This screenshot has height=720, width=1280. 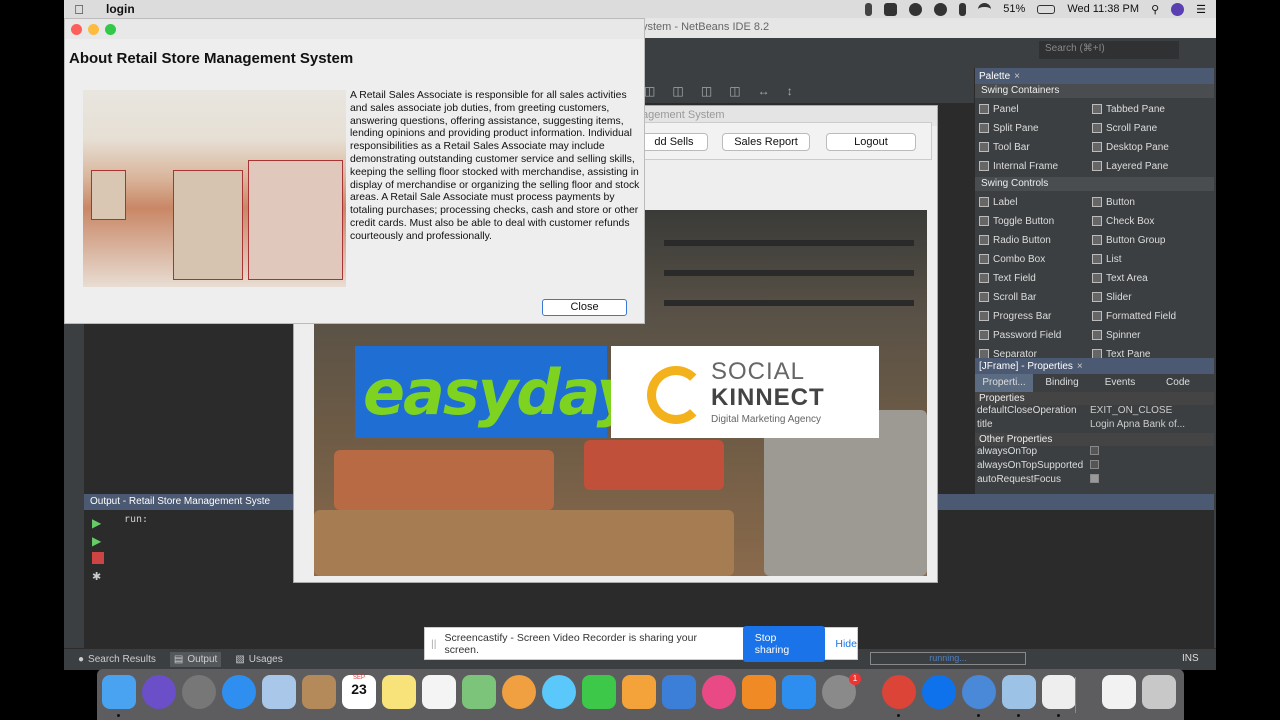 I want to click on tab-events: Events, so click(x=1120, y=383).